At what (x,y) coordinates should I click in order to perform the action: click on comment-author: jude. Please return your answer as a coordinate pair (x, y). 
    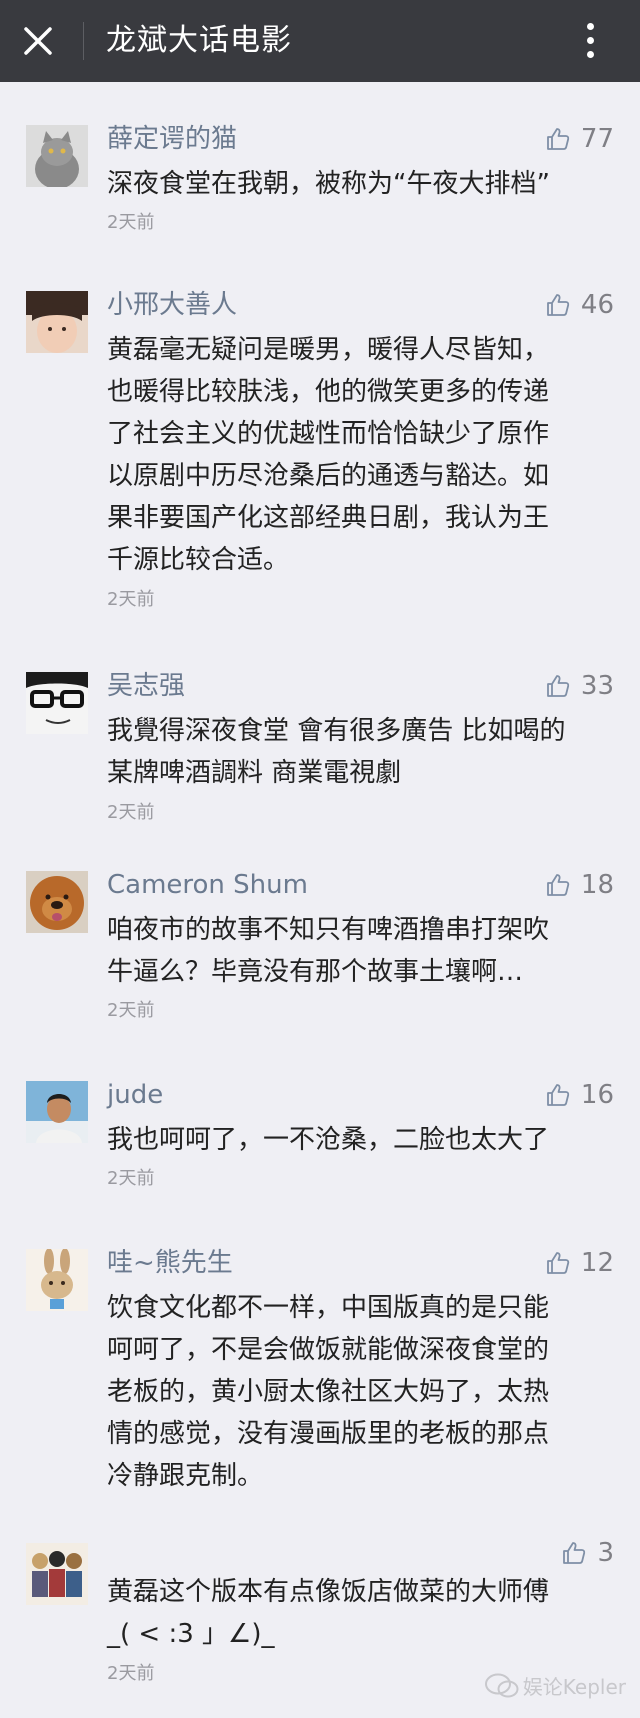
    Looking at the image, I should click on (135, 1095).